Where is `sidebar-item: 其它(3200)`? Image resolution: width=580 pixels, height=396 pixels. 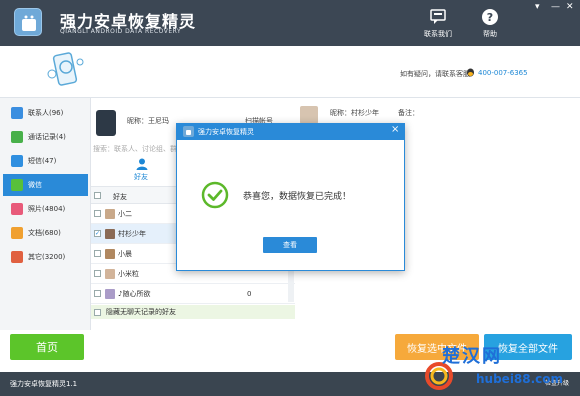 sidebar-item: 其它(3200) is located at coordinates (45, 257).